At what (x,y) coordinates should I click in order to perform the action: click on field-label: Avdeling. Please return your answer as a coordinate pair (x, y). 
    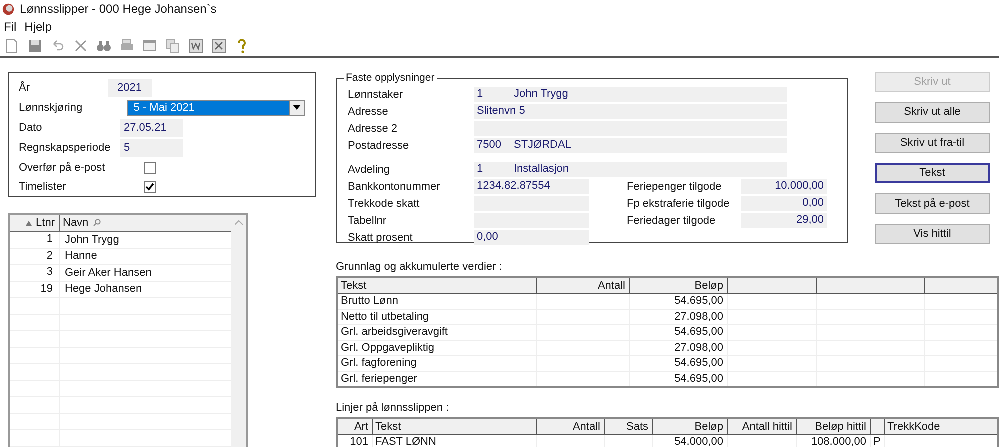
    Looking at the image, I should click on (369, 170).